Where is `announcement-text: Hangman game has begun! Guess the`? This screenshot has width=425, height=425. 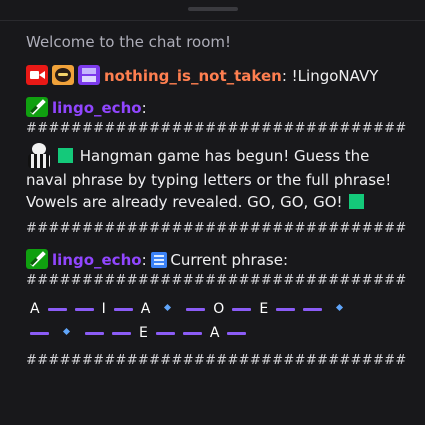 announcement-text: Hangman game has begun! Guess the is located at coordinates (224, 156).